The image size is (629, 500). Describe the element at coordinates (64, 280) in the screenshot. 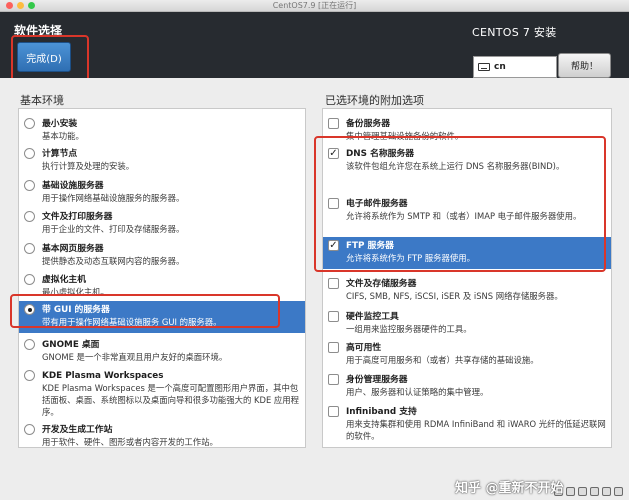

I see `environment-name: 虚拟化主机` at that location.